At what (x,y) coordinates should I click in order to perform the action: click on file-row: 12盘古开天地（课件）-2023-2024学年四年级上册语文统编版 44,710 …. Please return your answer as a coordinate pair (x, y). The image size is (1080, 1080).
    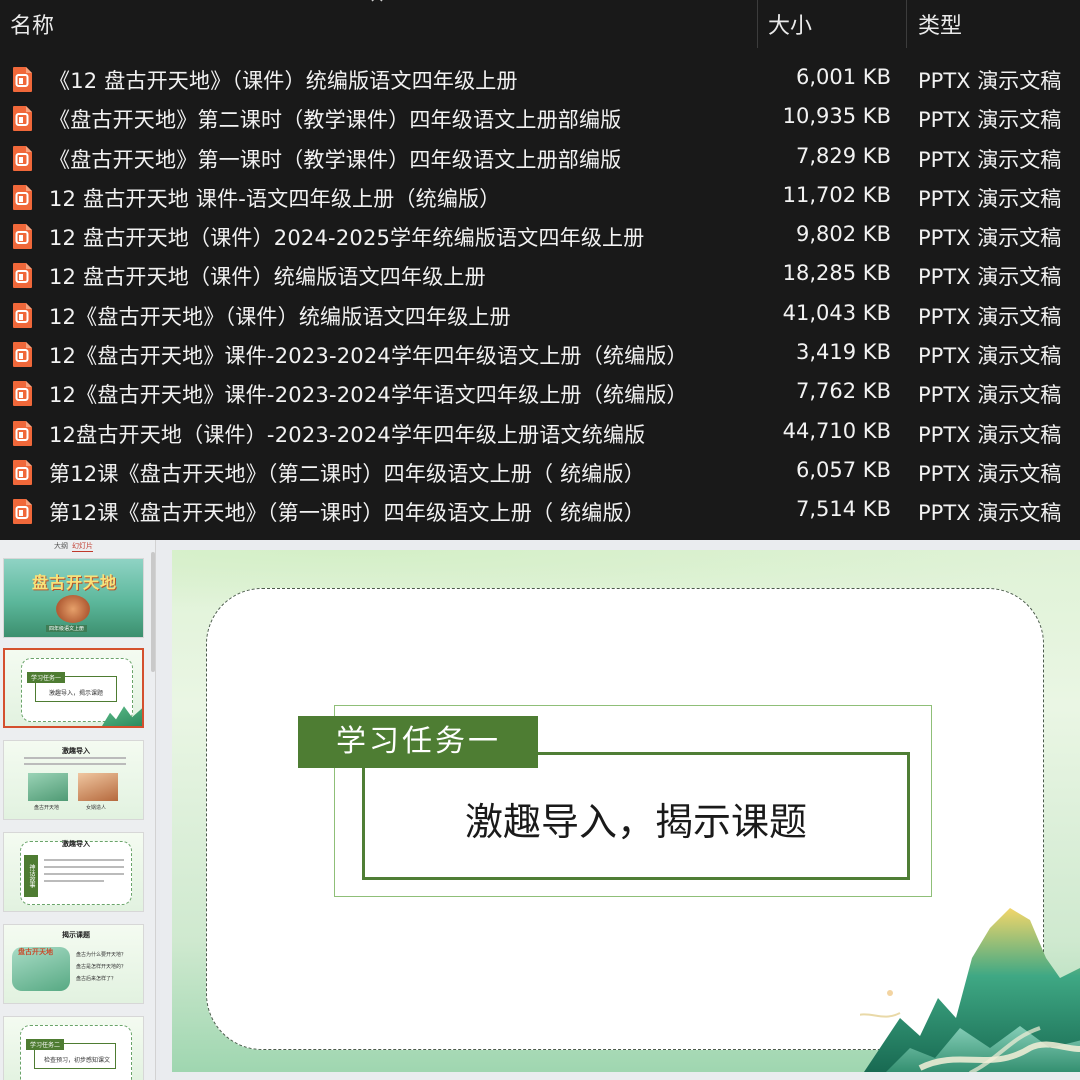
    Looking at the image, I should click on (540, 433).